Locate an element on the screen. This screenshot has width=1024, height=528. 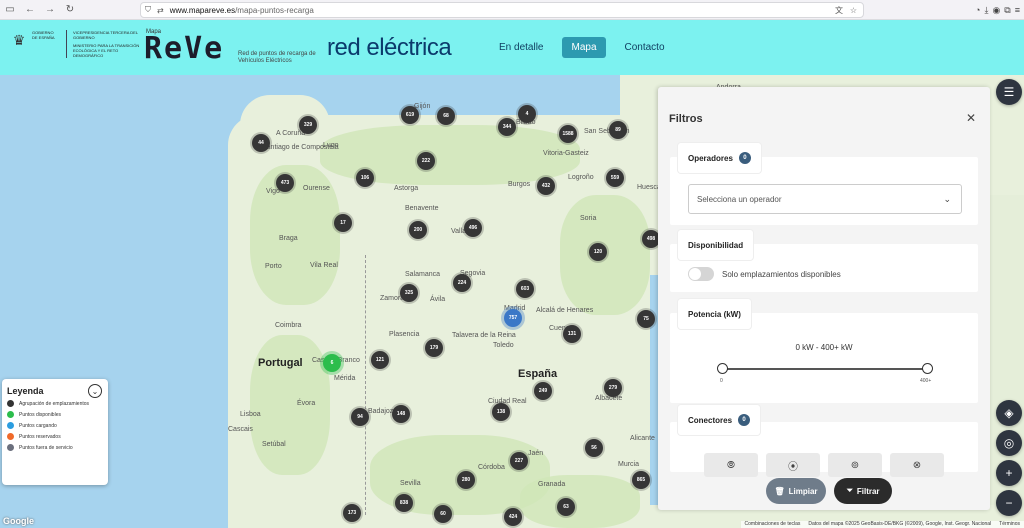
map-cluster-marker: 1588 is located at coordinates (568, 134).